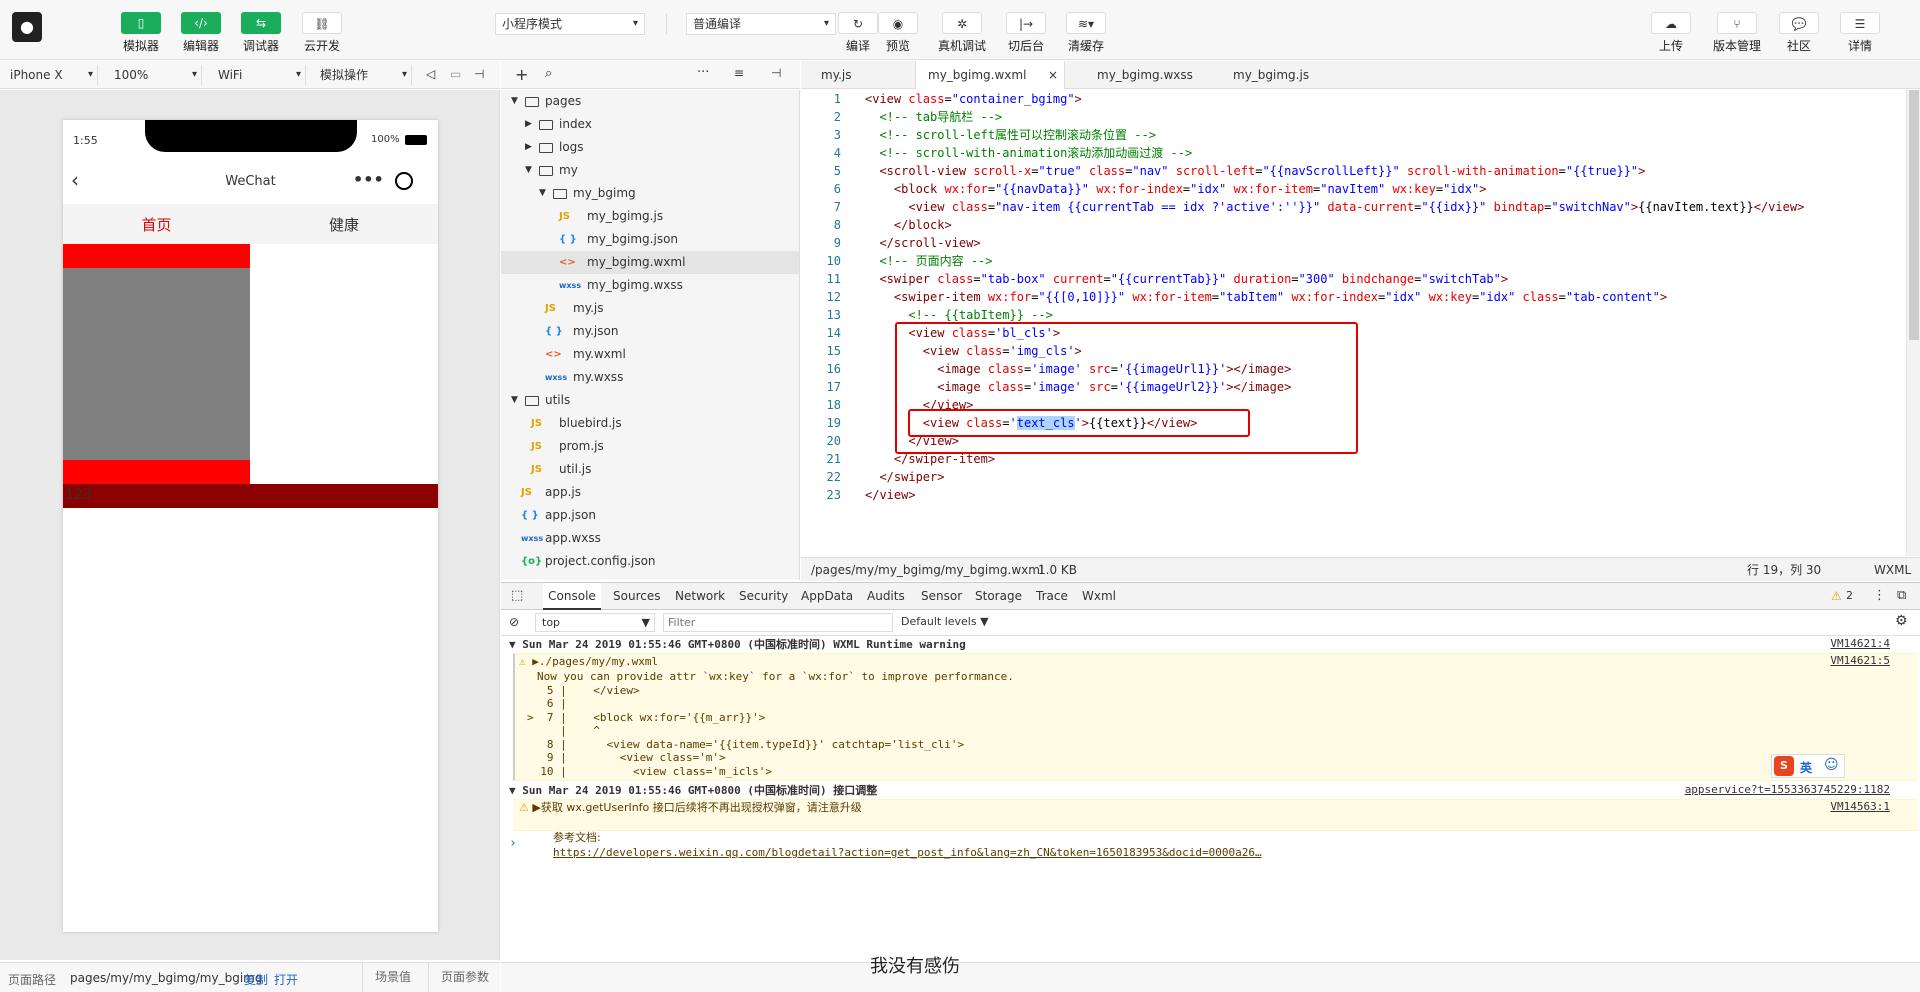  What do you see at coordinates (1892, 570) in the screenshot?
I see `status-language: WXML` at bounding box center [1892, 570].